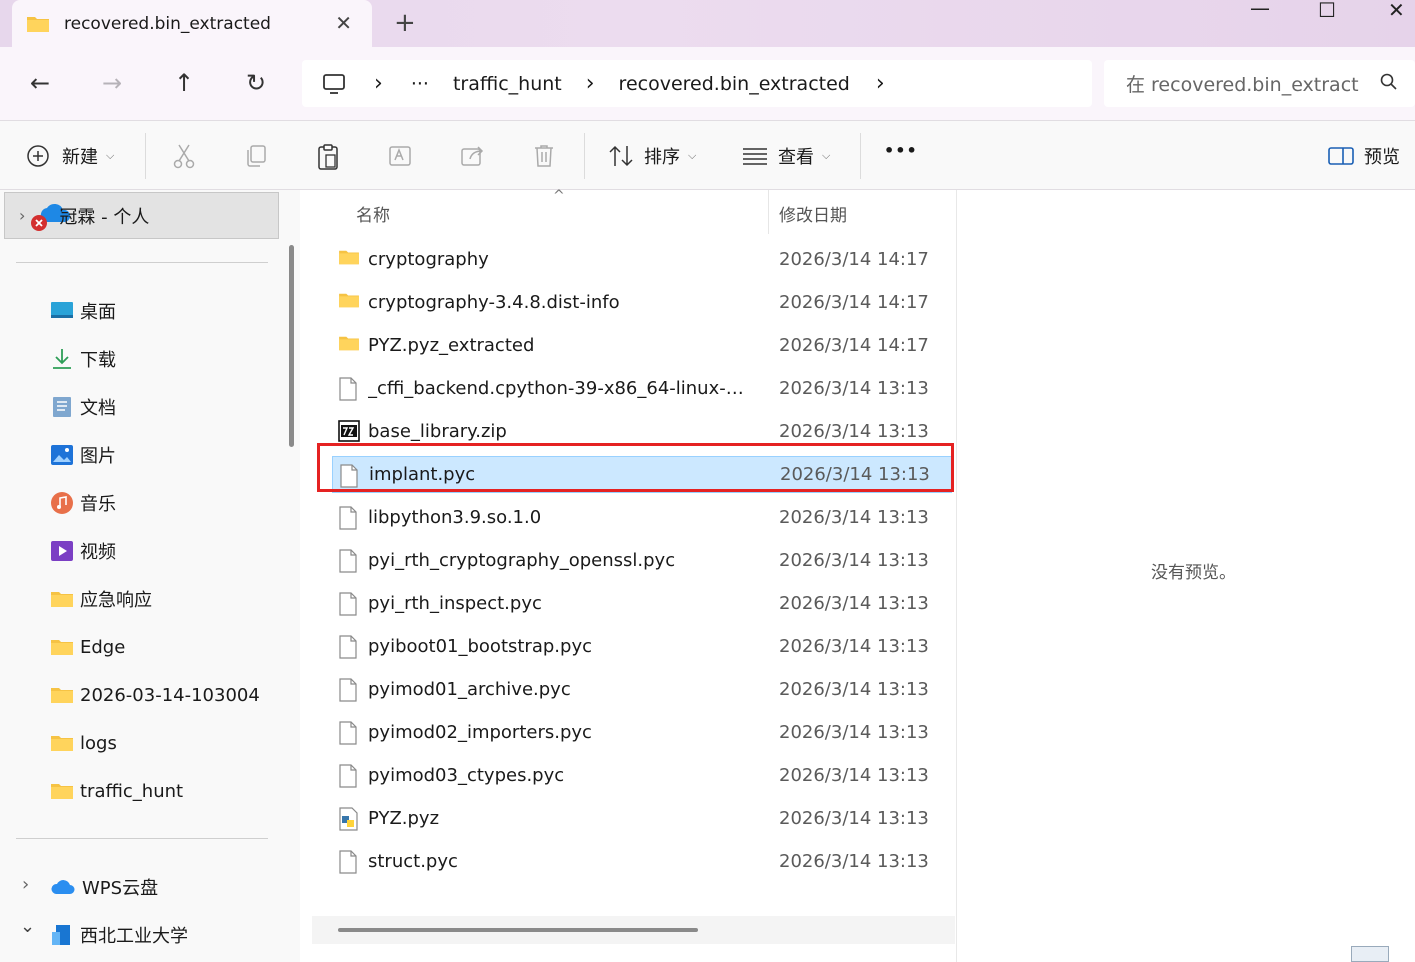  What do you see at coordinates (480, 646) in the screenshot?
I see `file-name: pyiboot01_bootstrap.pyc` at bounding box center [480, 646].